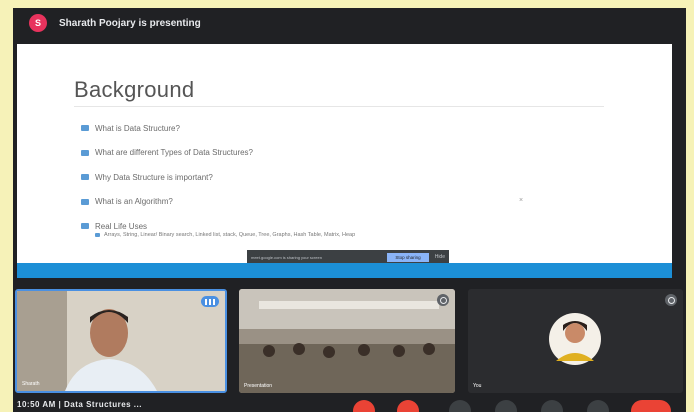 The height and width of the screenshot is (412, 694). Describe the element at coordinates (339, 106) in the screenshot. I see `slide-divider` at that location.